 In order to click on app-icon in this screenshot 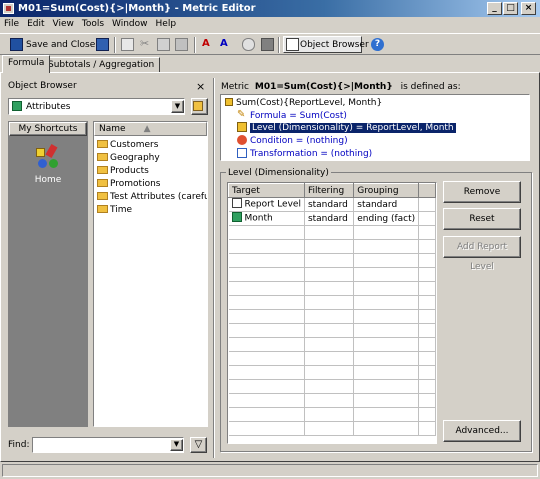, I will do `click(8, 8)`.